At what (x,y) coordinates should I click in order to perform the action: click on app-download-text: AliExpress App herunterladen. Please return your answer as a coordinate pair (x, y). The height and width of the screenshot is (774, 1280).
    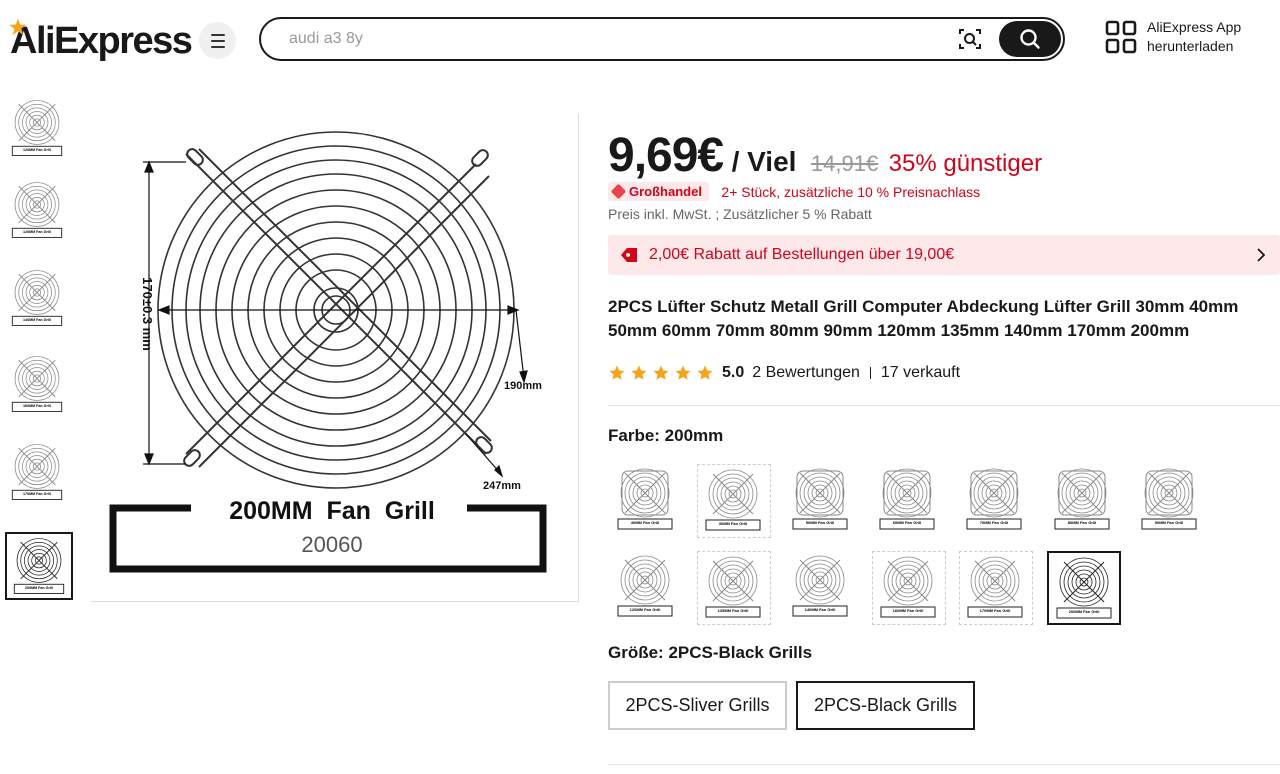
    Looking at the image, I should click on (1194, 37).